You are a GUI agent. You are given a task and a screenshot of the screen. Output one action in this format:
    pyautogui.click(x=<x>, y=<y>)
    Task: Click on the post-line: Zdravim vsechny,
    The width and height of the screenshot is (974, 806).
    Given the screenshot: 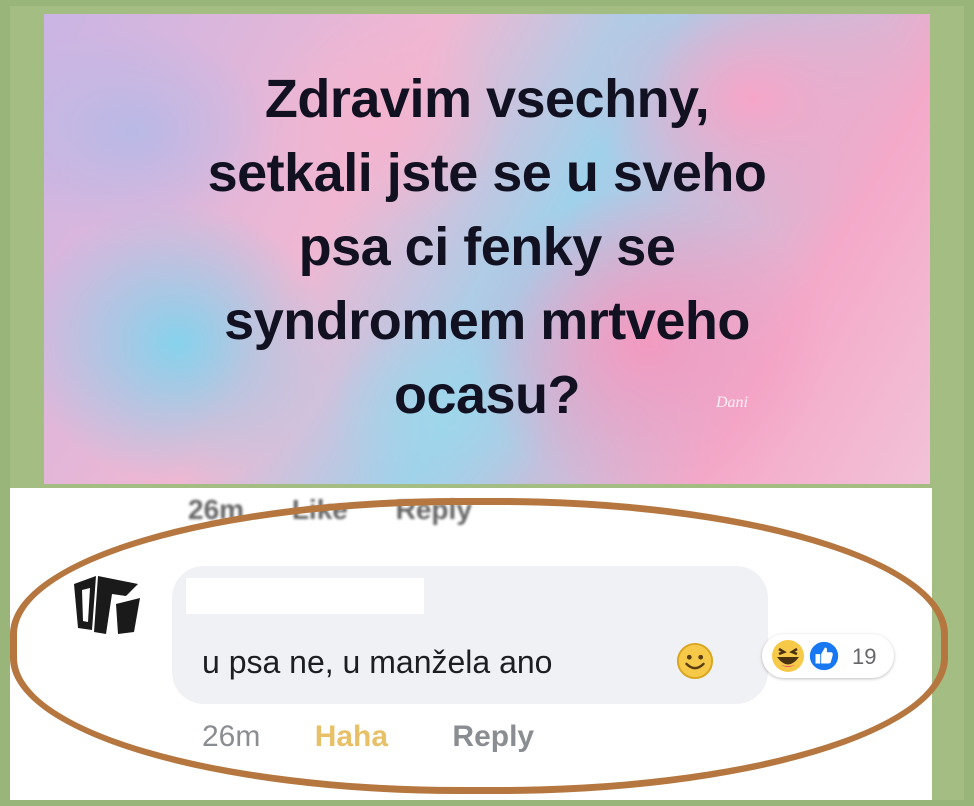 What is the action you would take?
    pyautogui.click(x=487, y=99)
    